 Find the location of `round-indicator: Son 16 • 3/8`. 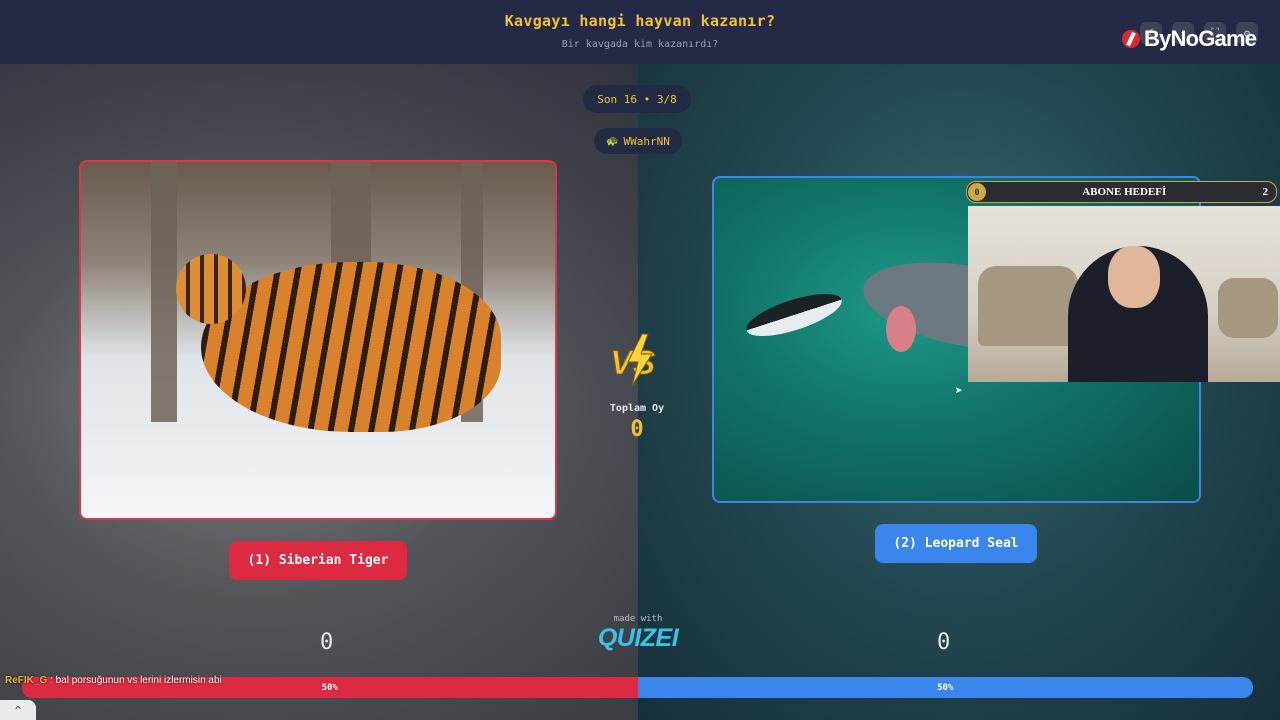

round-indicator: Son 16 • 3/8 is located at coordinates (637, 99).